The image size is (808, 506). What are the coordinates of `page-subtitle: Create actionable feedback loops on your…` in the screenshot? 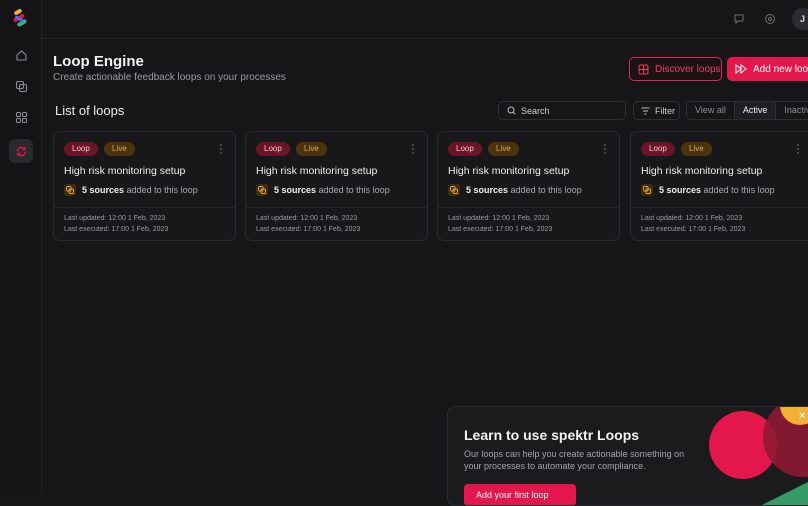 It's located at (169, 77).